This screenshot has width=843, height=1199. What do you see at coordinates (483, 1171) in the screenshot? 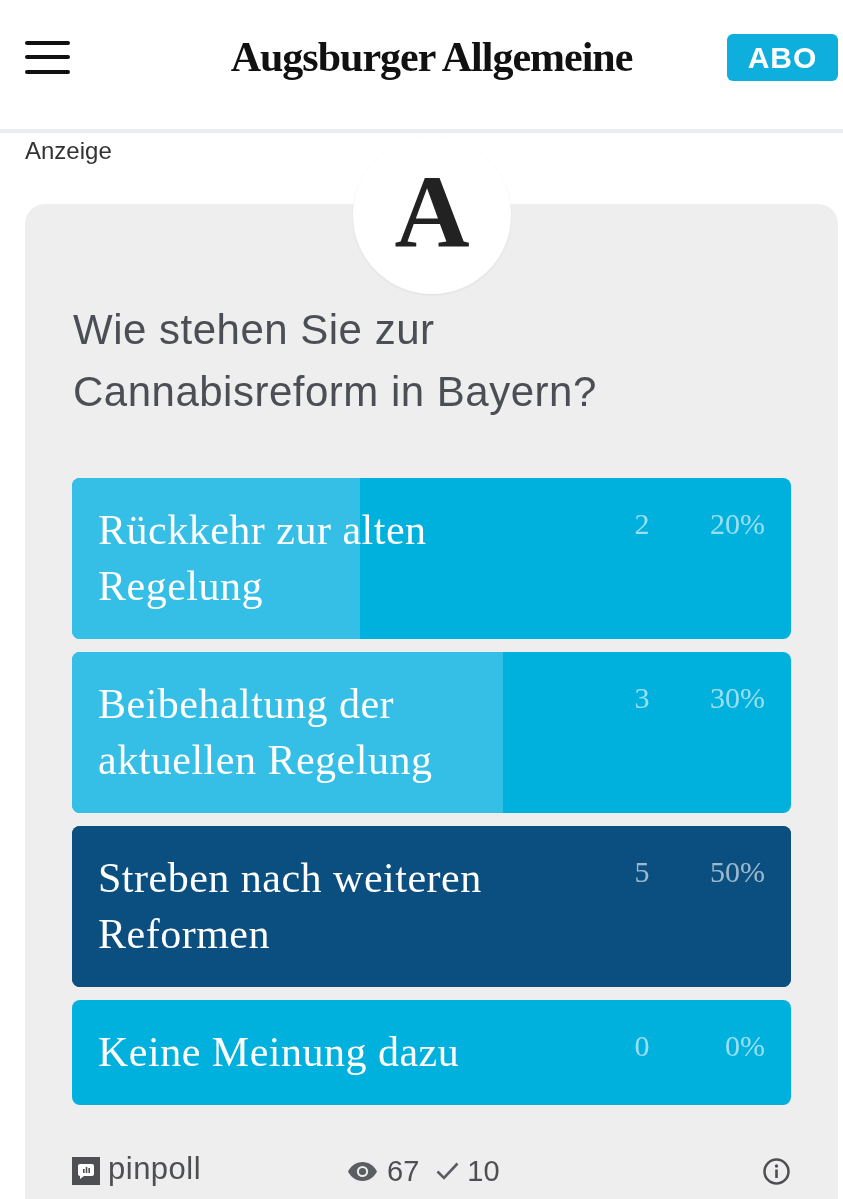
I see `vote-total: 10` at bounding box center [483, 1171].